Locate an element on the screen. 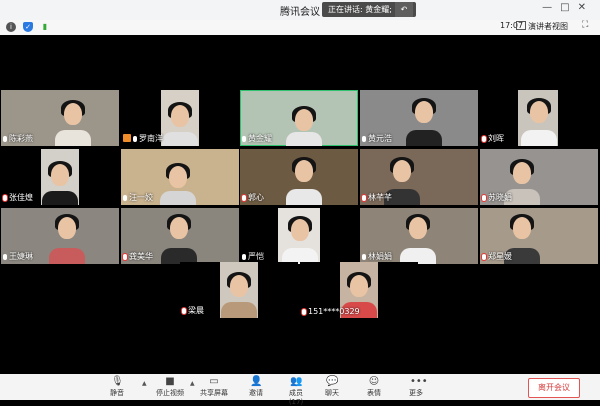 The height and width of the screenshot is (406, 600). meeting-info-bar: i ✓ ▮ 17:07 演讲者视图 ⛶ is located at coordinates (300, 27).